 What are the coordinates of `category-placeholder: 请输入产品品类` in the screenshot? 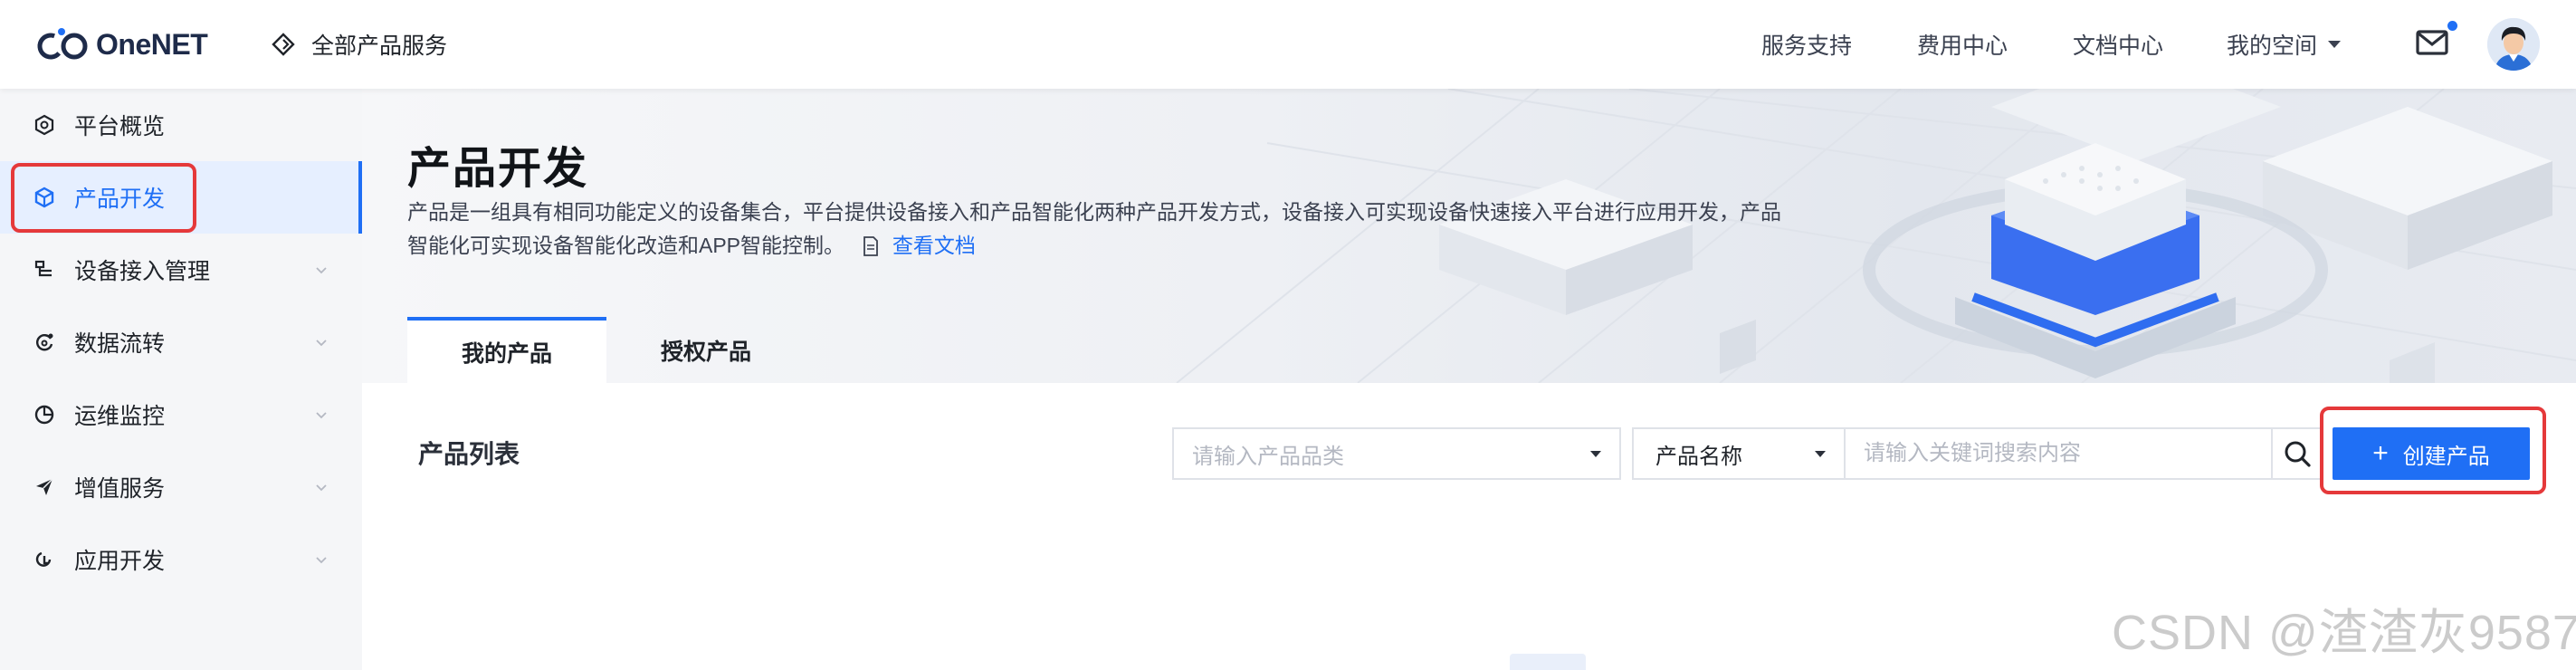 It's located at (1268, 456).